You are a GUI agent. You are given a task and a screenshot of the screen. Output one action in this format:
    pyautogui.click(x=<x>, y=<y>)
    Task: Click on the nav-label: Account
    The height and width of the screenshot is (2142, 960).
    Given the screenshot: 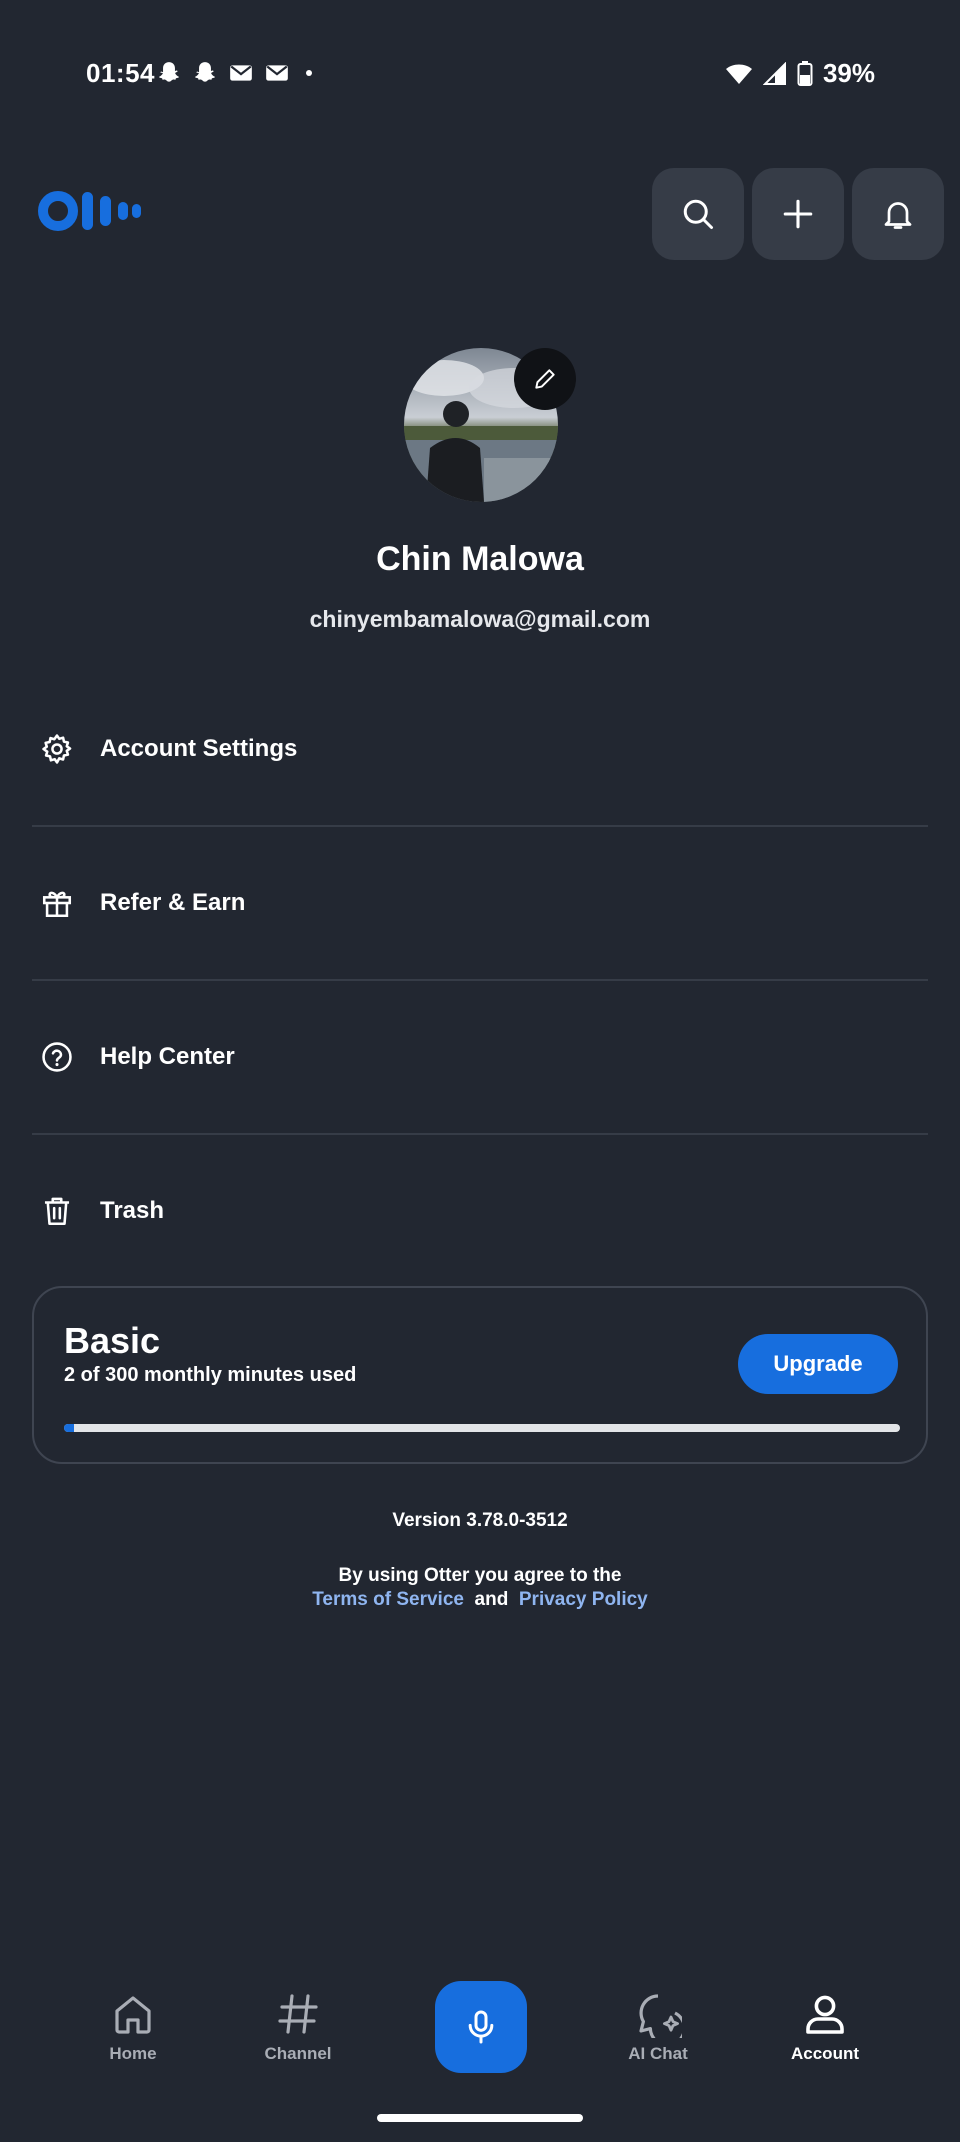 What is the action you would take?
    pyautogui.click(x=825, y=2053)
    